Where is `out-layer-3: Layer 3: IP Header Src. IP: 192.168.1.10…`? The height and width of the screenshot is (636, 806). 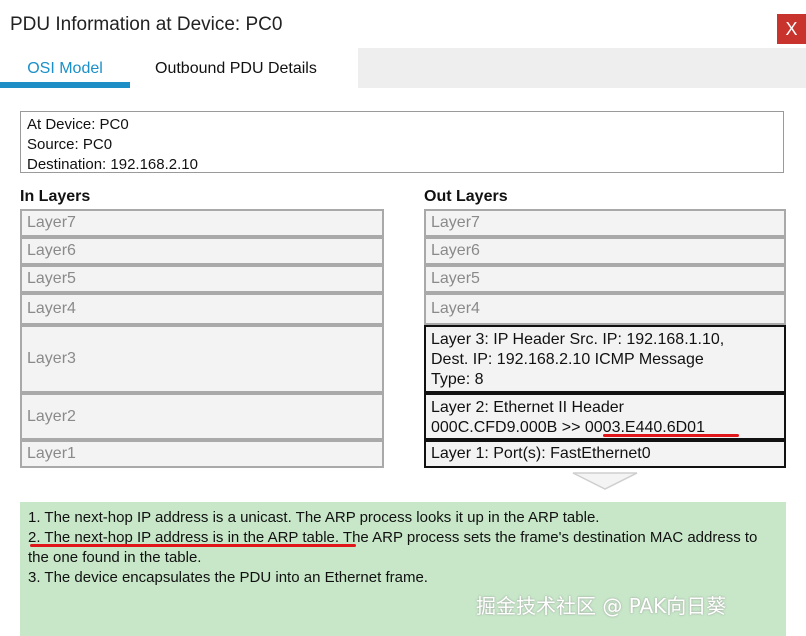
out-layer-3: Layer 3: IP Header Src. IP: 192.168.1.10… is located at coordinates (605, 359).